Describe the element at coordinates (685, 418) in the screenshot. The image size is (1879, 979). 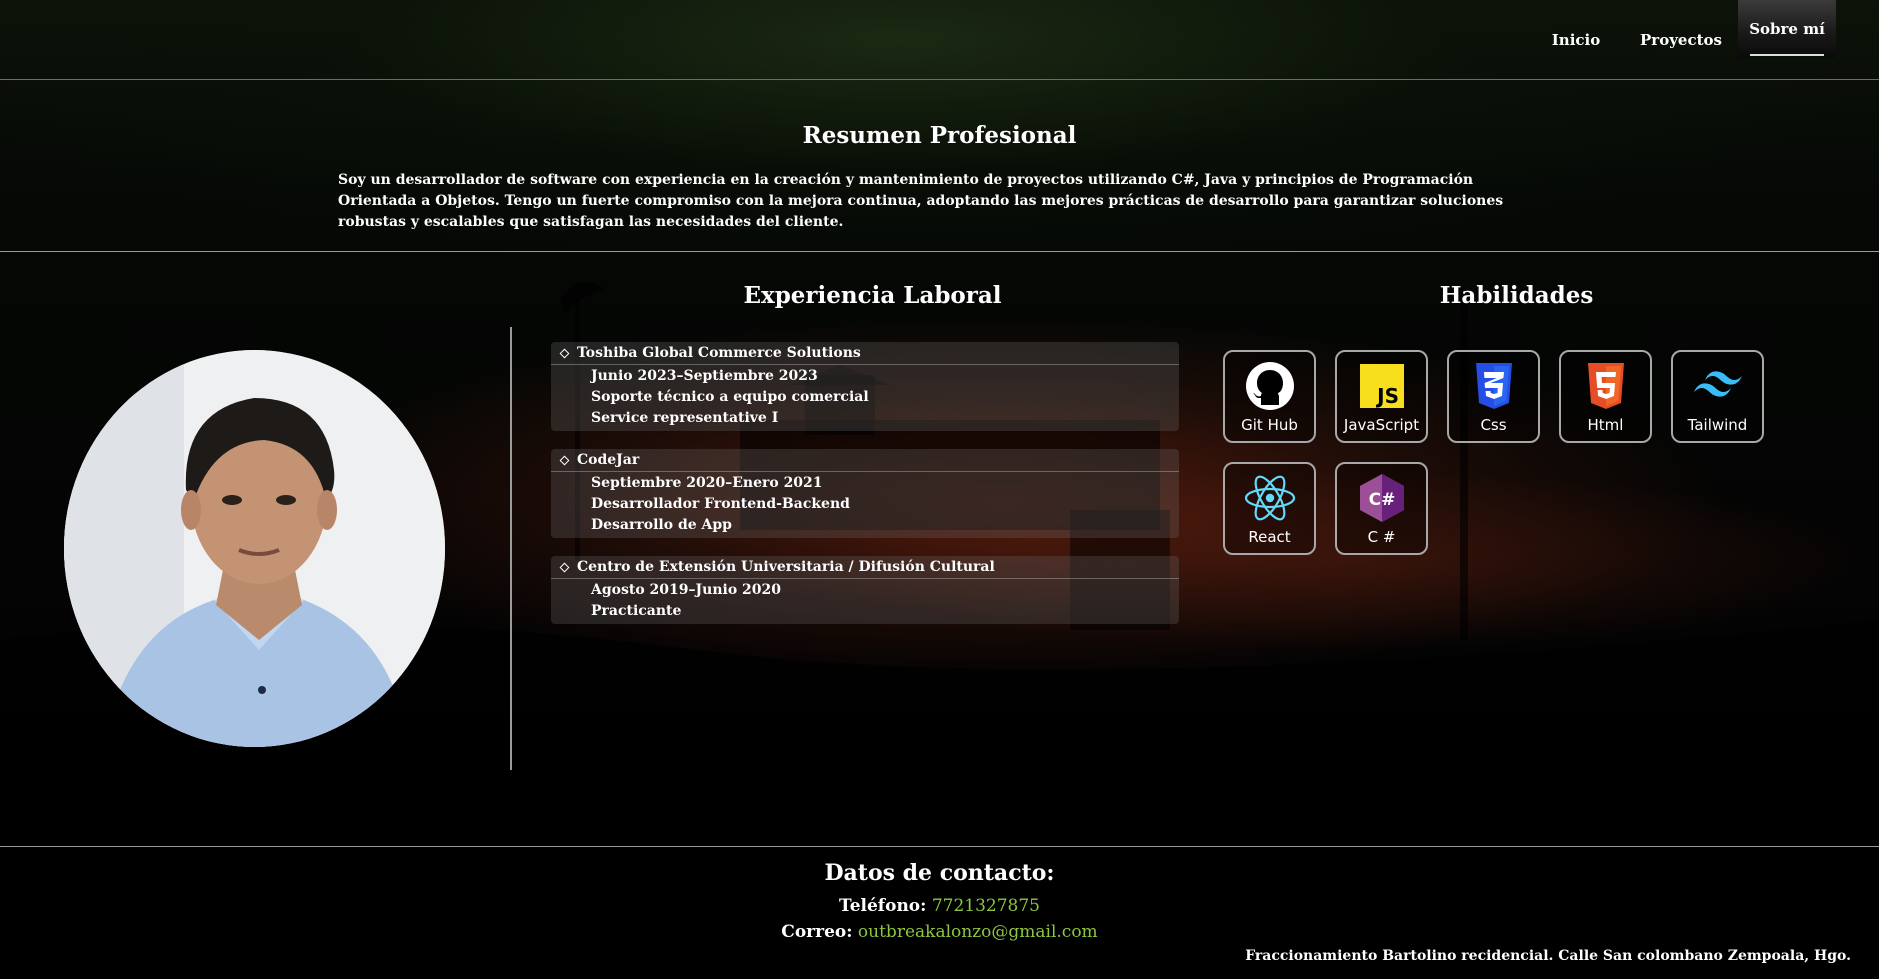
I see `job-role: Service representative I` at that location.